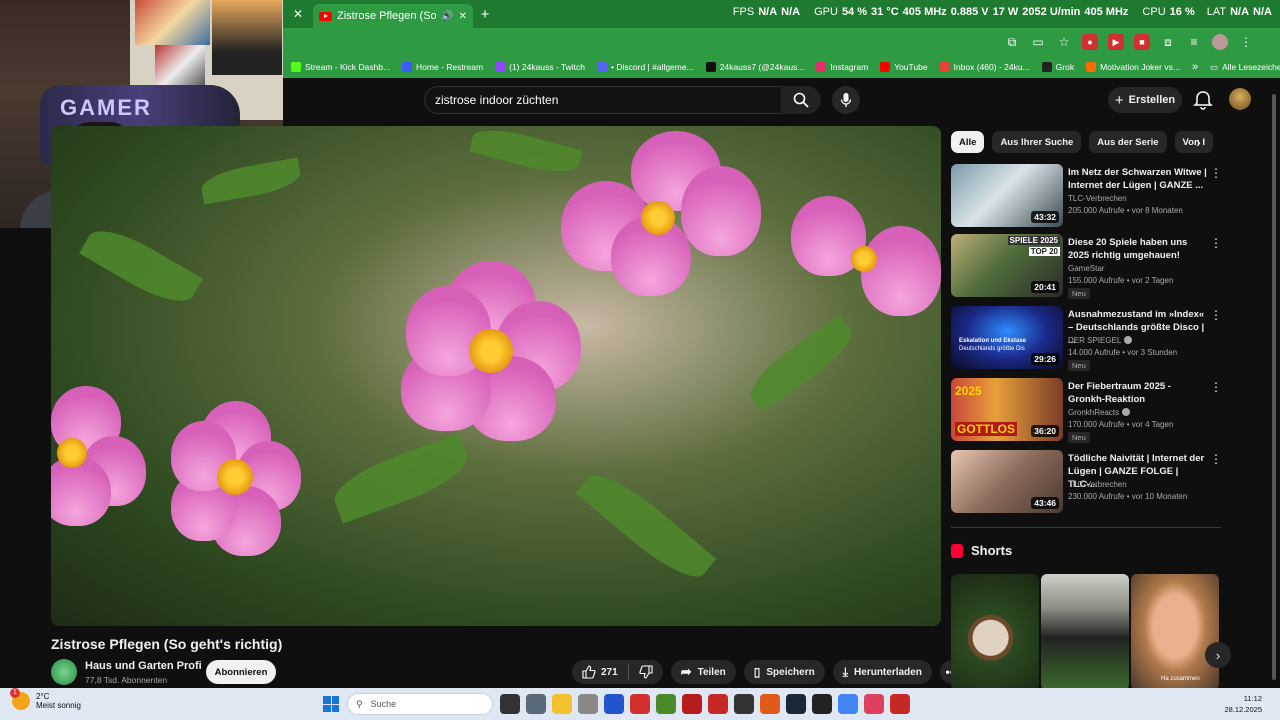 This screenshot has height=720, width=1280. Describe the element at coordinates (588, 704) in the screenshot. I see `mouse-app-icon` at that location.